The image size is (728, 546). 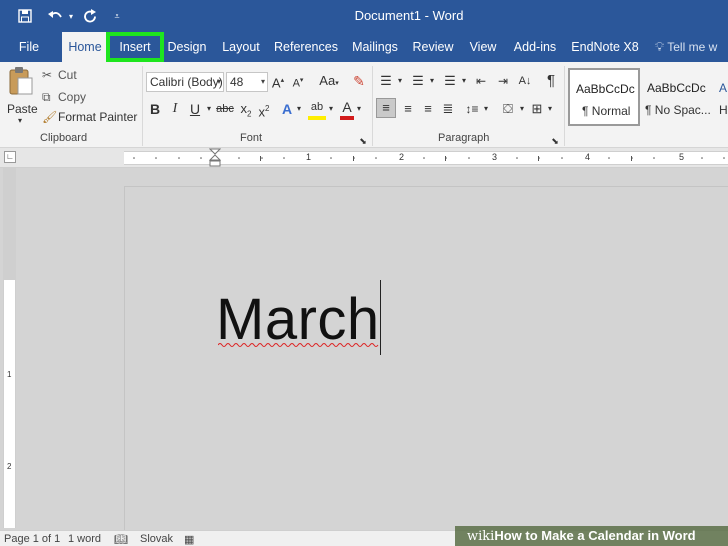 What do you see at coordinates (46, 97) in the screenshot?
I see `copy-icon: ⧉` at bounding box center [46, 97].